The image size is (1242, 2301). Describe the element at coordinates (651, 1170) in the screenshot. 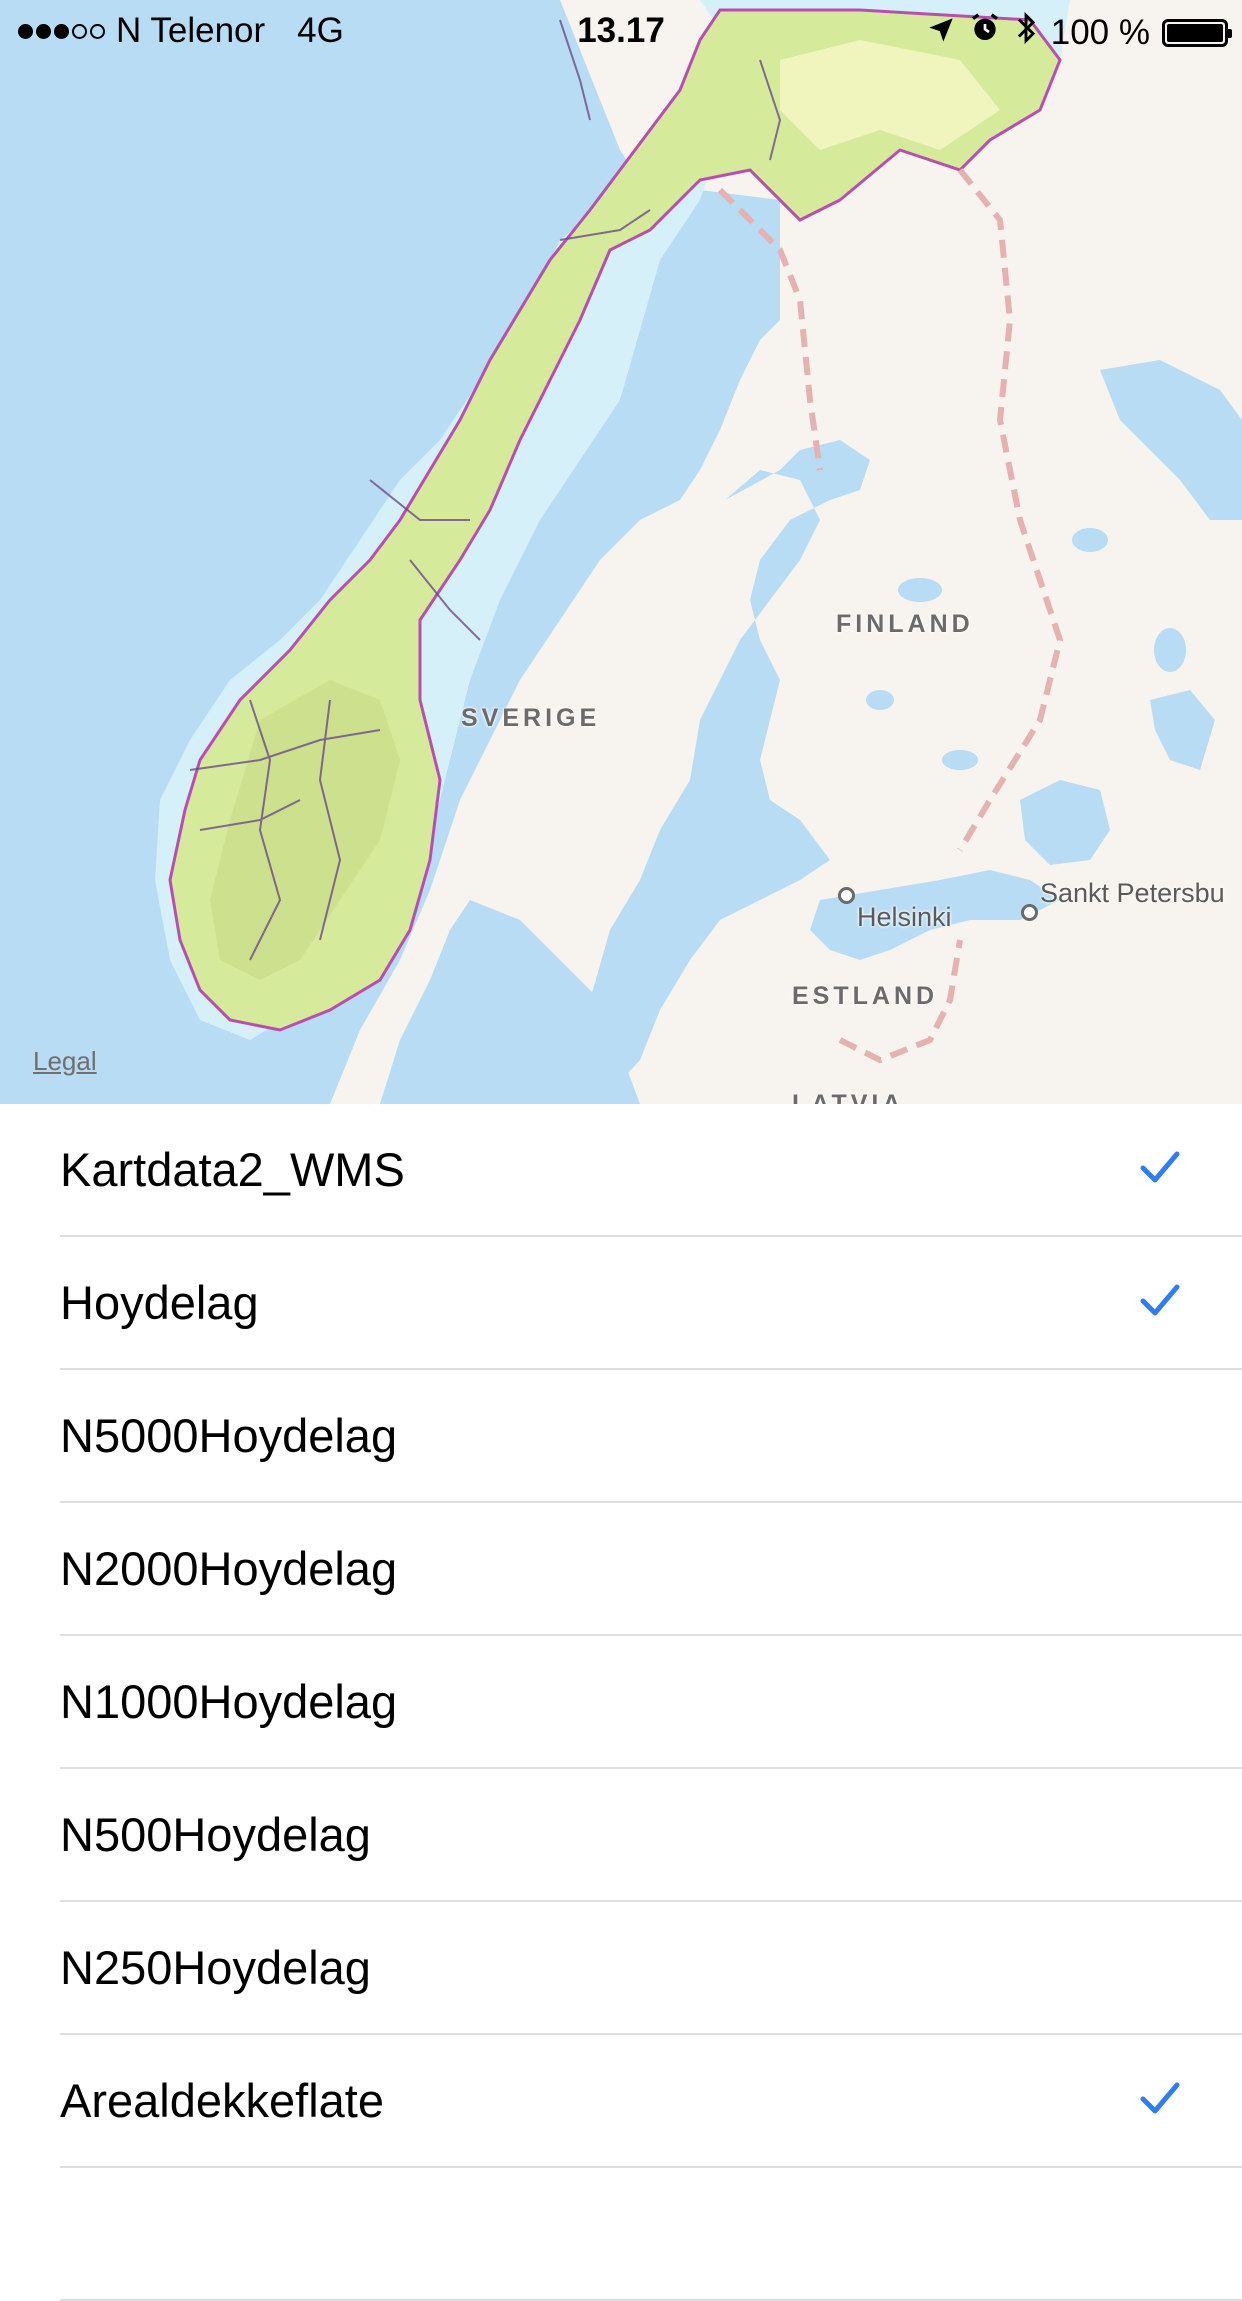

I see `layer-row: Kartdata2_WMS` at that location.